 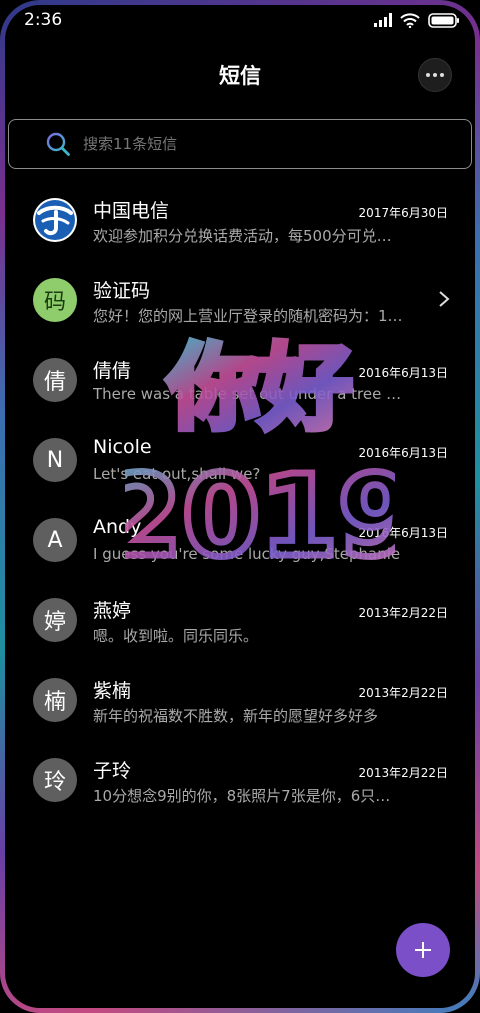 I want to click on avatar: 倩, so click(x=55, y=380).